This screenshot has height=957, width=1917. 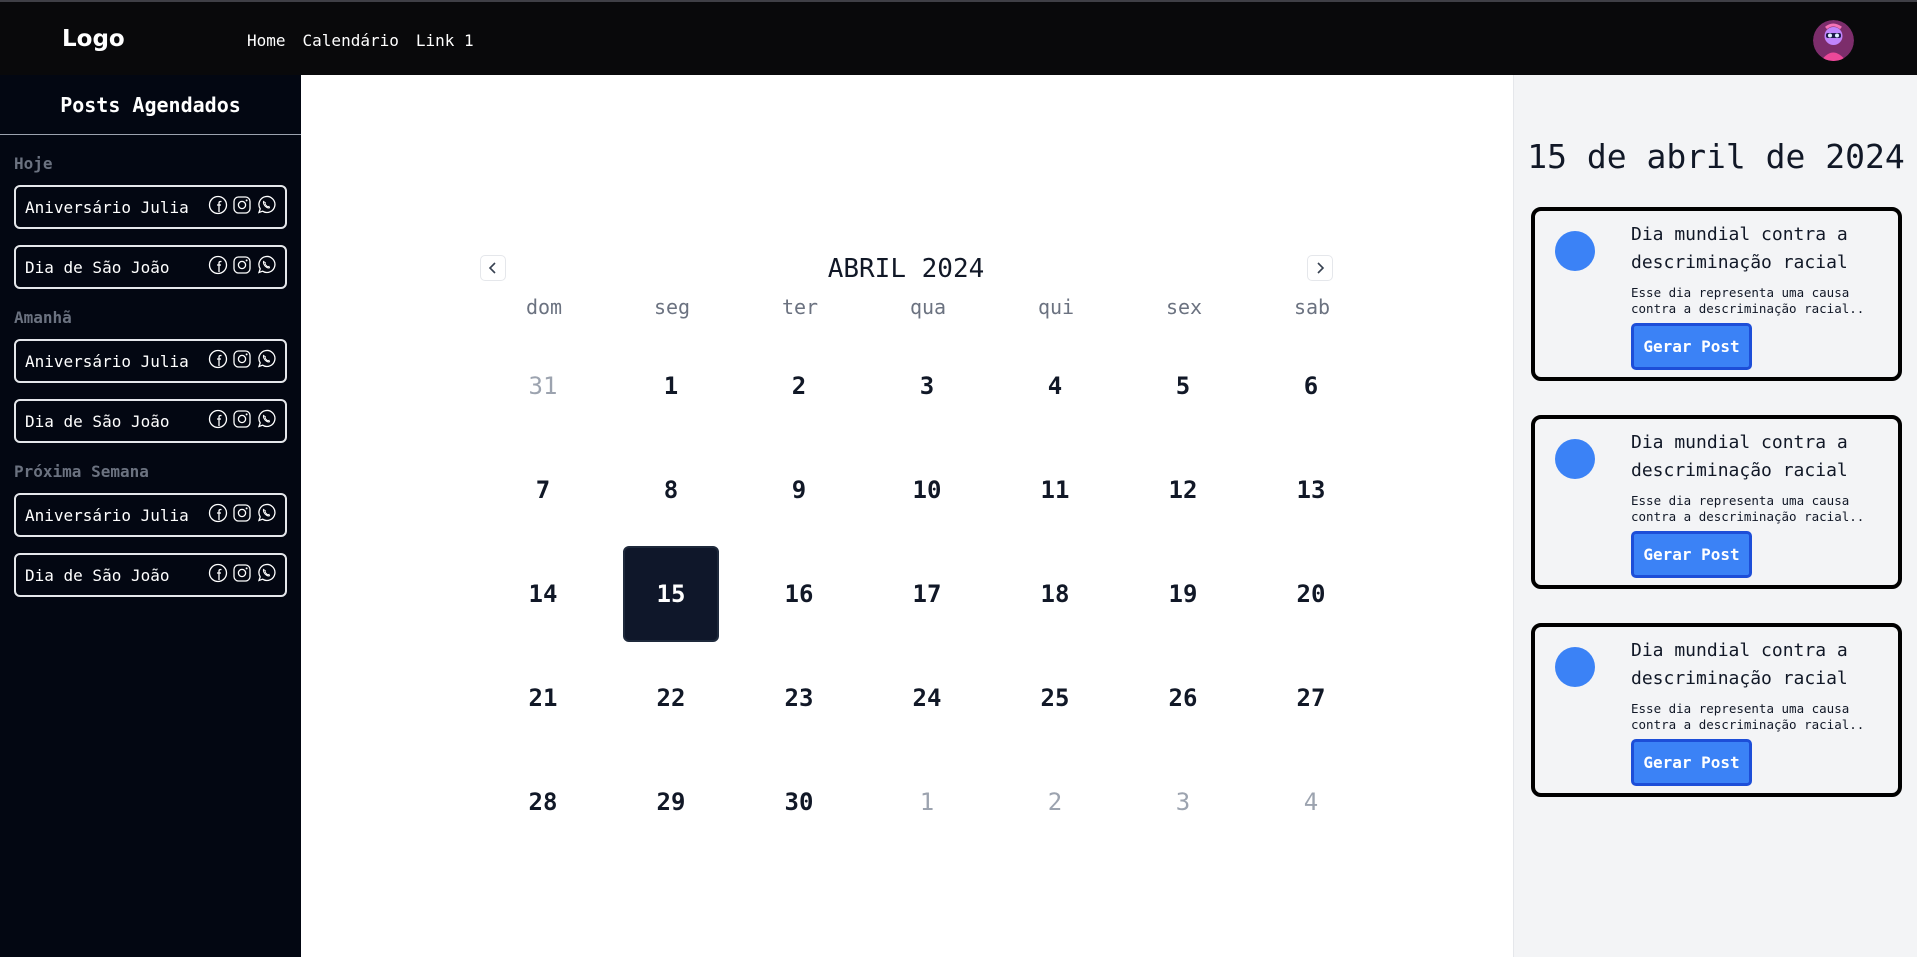 What do you see at coordinates (927, 490) in the screenshot?
I see `calendar-day: 10` at bounding box center [927, 490].